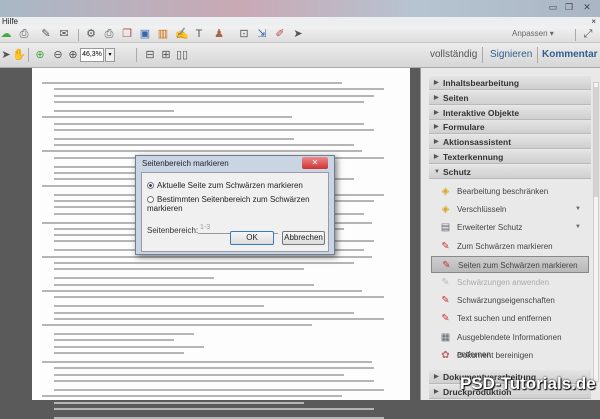  Describe the element at coordinates (182, 55) in the screenshot. I see `two-page-icon: ▯▯` at that location.